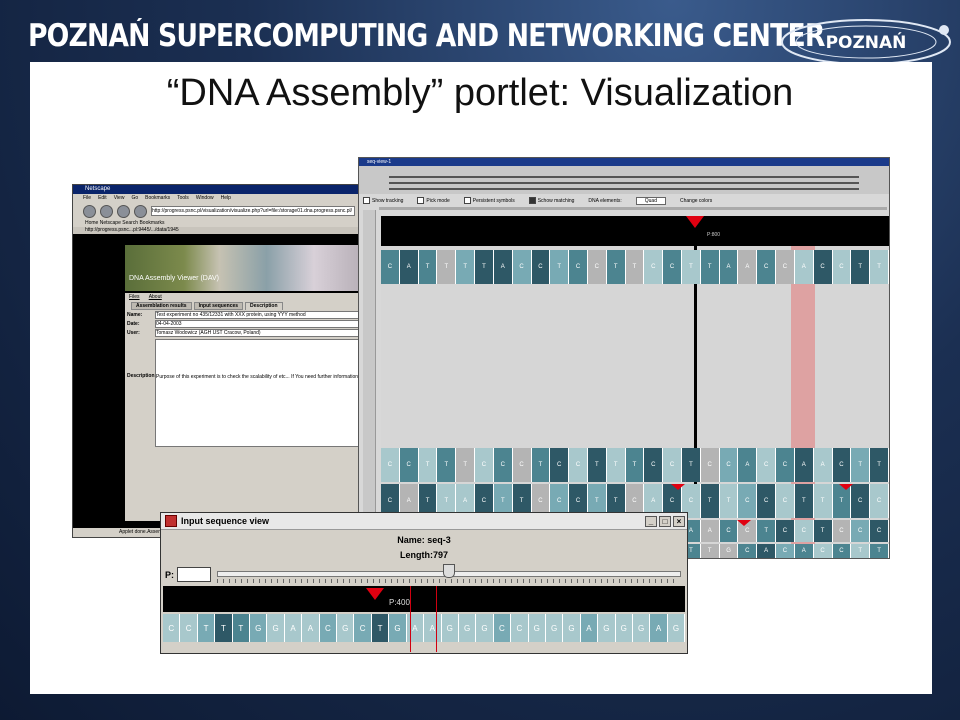 Image resolution: width=960 pixels, height=720 pixels. Describe the element at coordinates (551, 200) in the screenshot. I see `show-matching-checkbox: Schow matching` at that location.